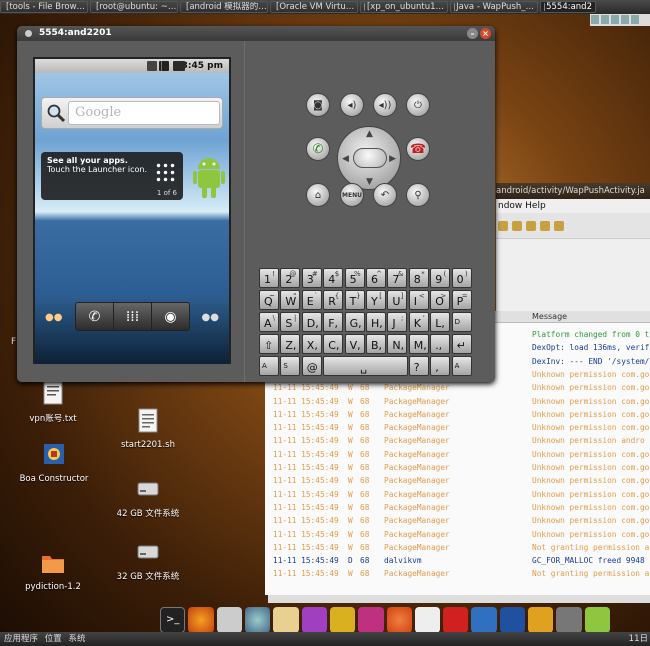 The width and height of the screenshot is (650, 646). I want to click on launcher-icon: ⁞⁞⁞, so click(133, 316).